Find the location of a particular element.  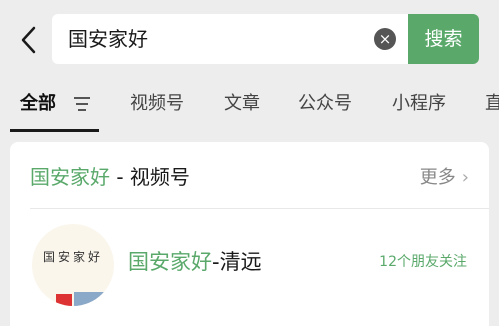

friends-following-label: 12个朋友关注 is located at coordinates (423, 262).